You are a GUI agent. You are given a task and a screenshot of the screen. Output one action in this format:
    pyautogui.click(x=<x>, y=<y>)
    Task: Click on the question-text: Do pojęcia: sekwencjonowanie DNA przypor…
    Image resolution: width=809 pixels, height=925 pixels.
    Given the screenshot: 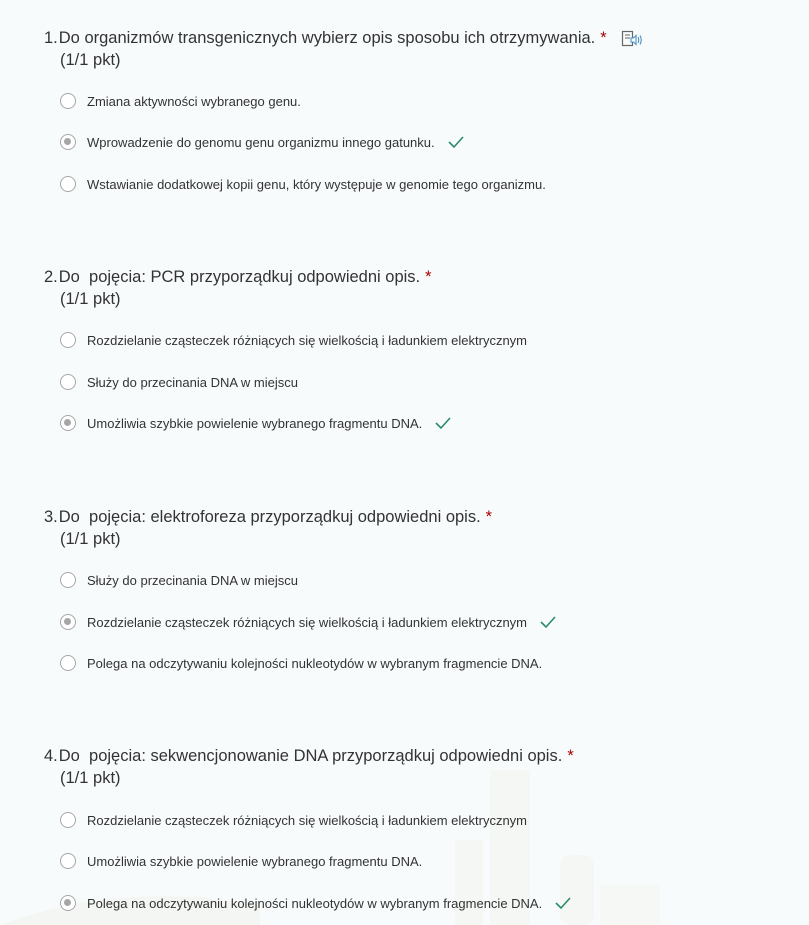 What is the action you would take?
    pyautogui.click(x=310, y=756)
    